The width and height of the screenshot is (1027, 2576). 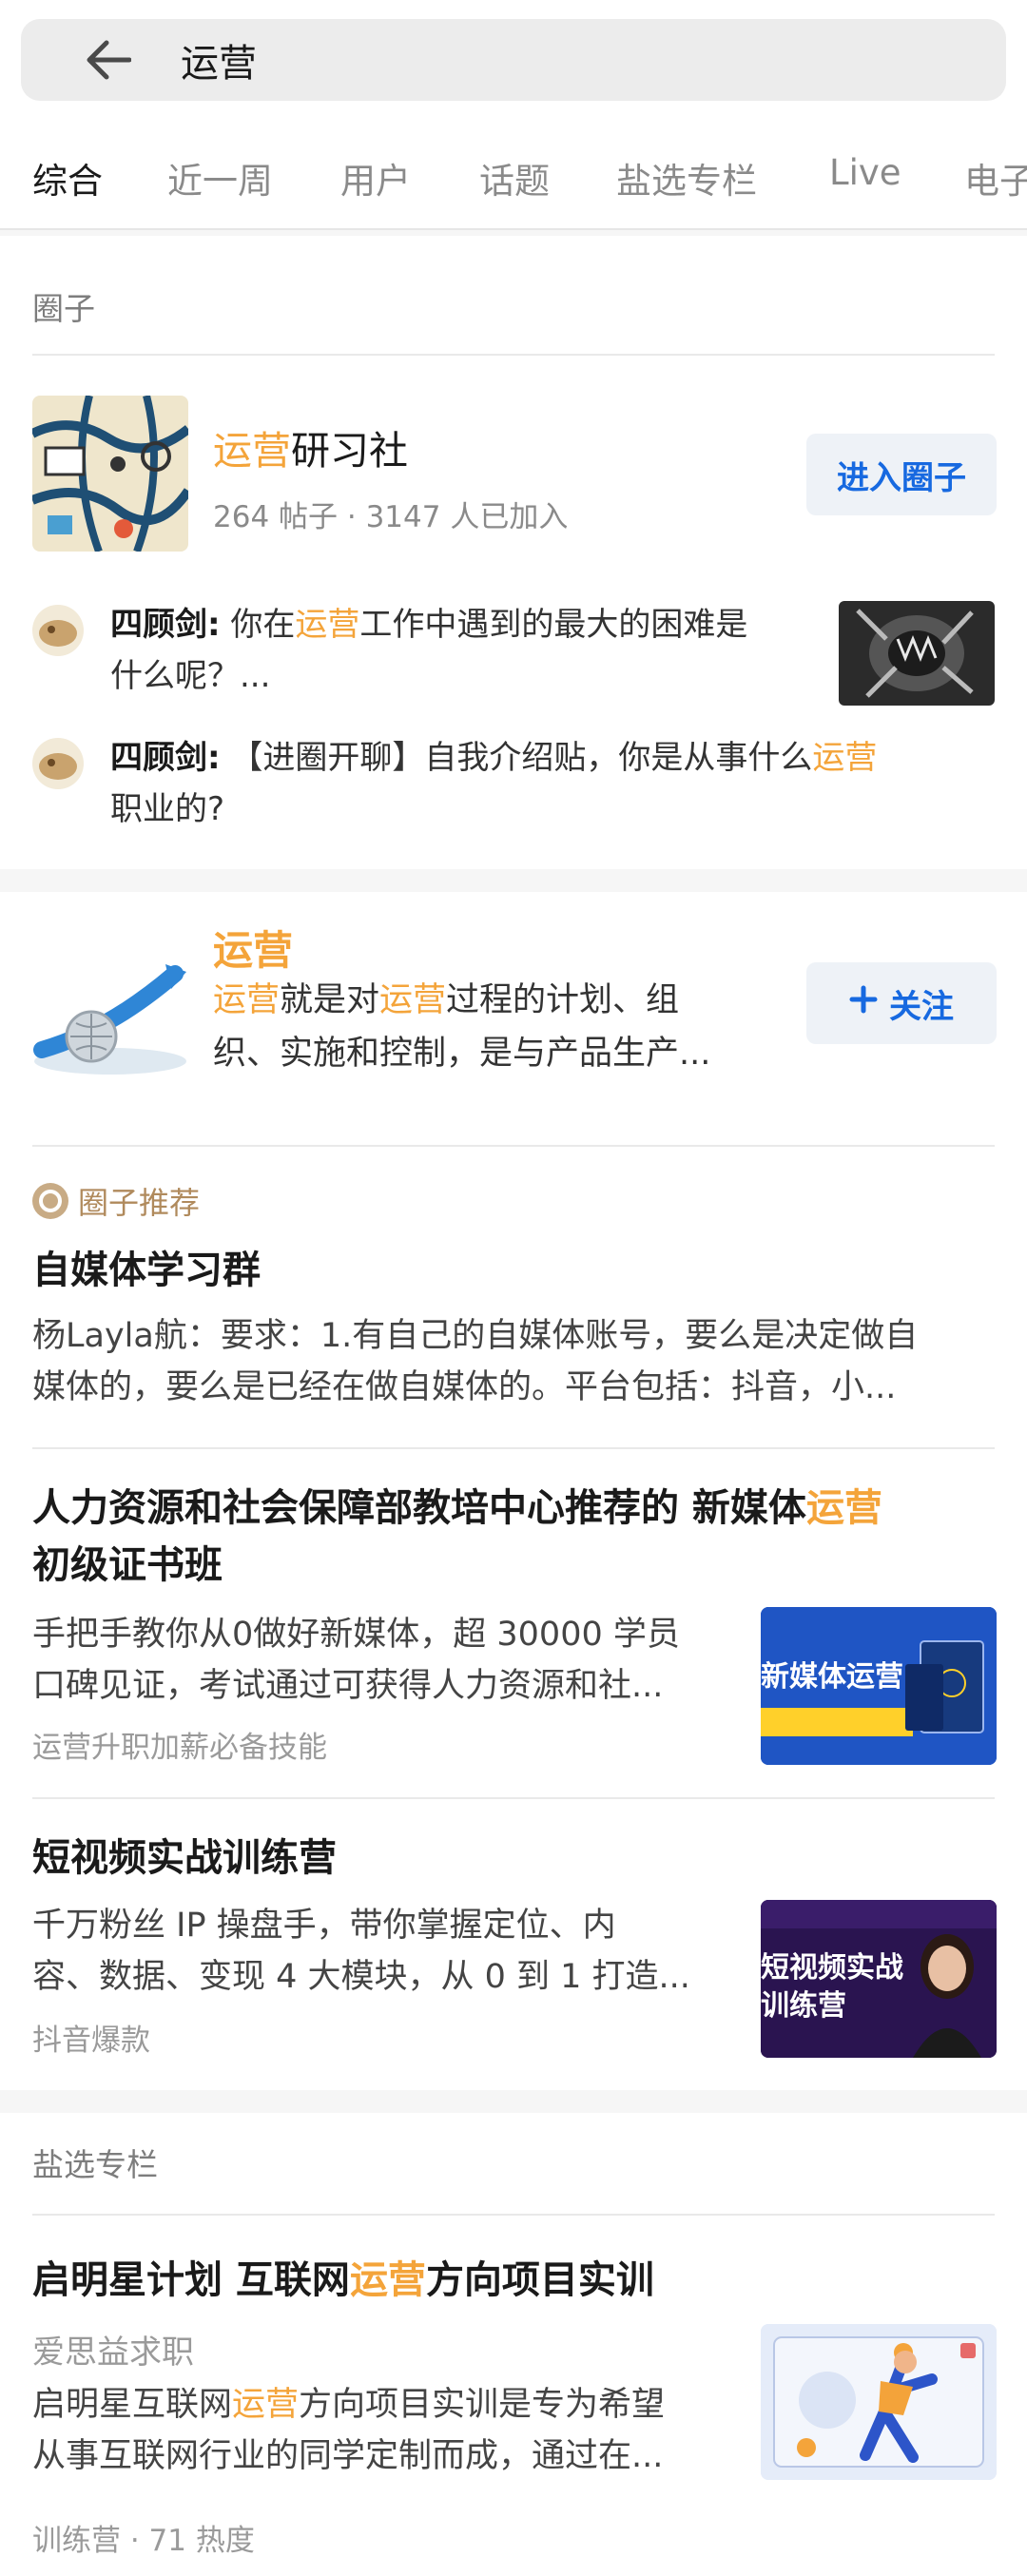 I want to click on search-bar: 运营, so click(x=513, y=60).